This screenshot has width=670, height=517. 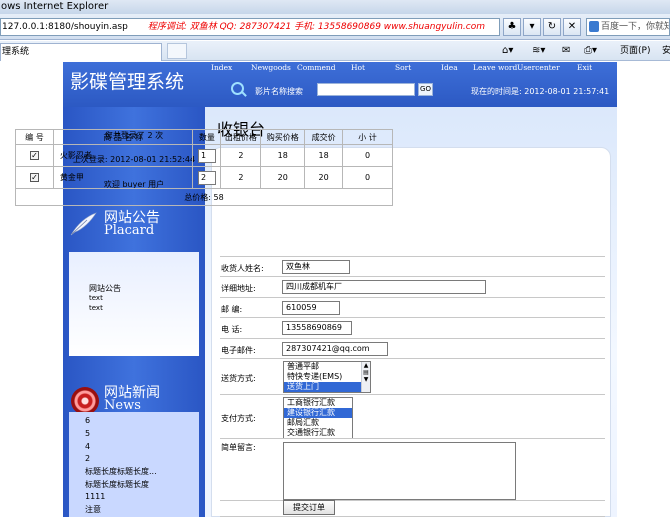 I want to click on notice-header: 网站公告 Placard, so click(x=134, y=224).